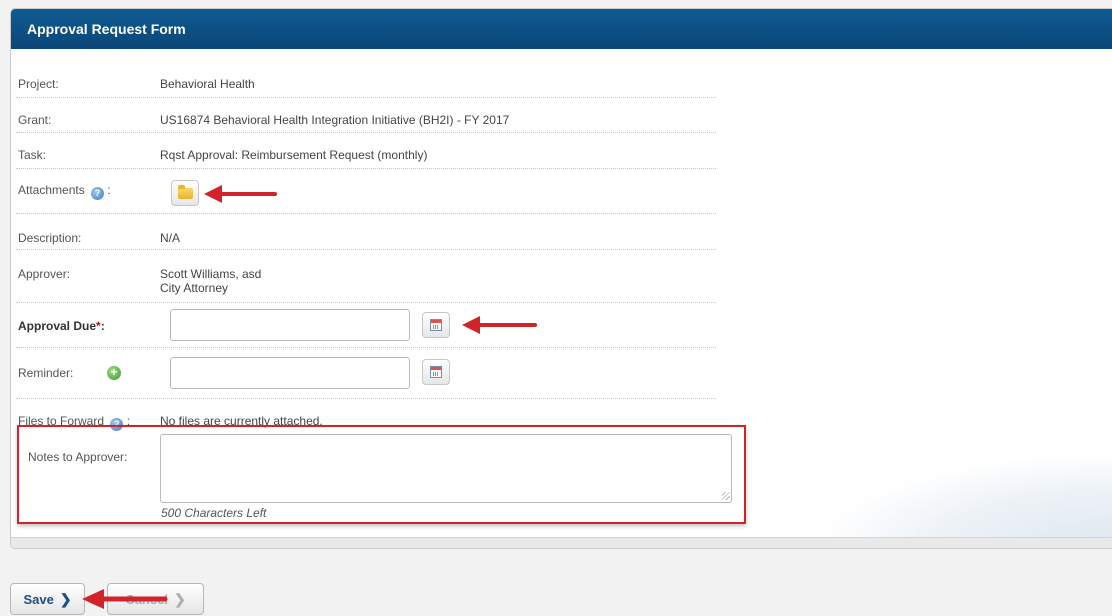 This screenshot has width=1112, height=616. I want to click on approver-name: Scott Williams, asd, so click(211, 274).